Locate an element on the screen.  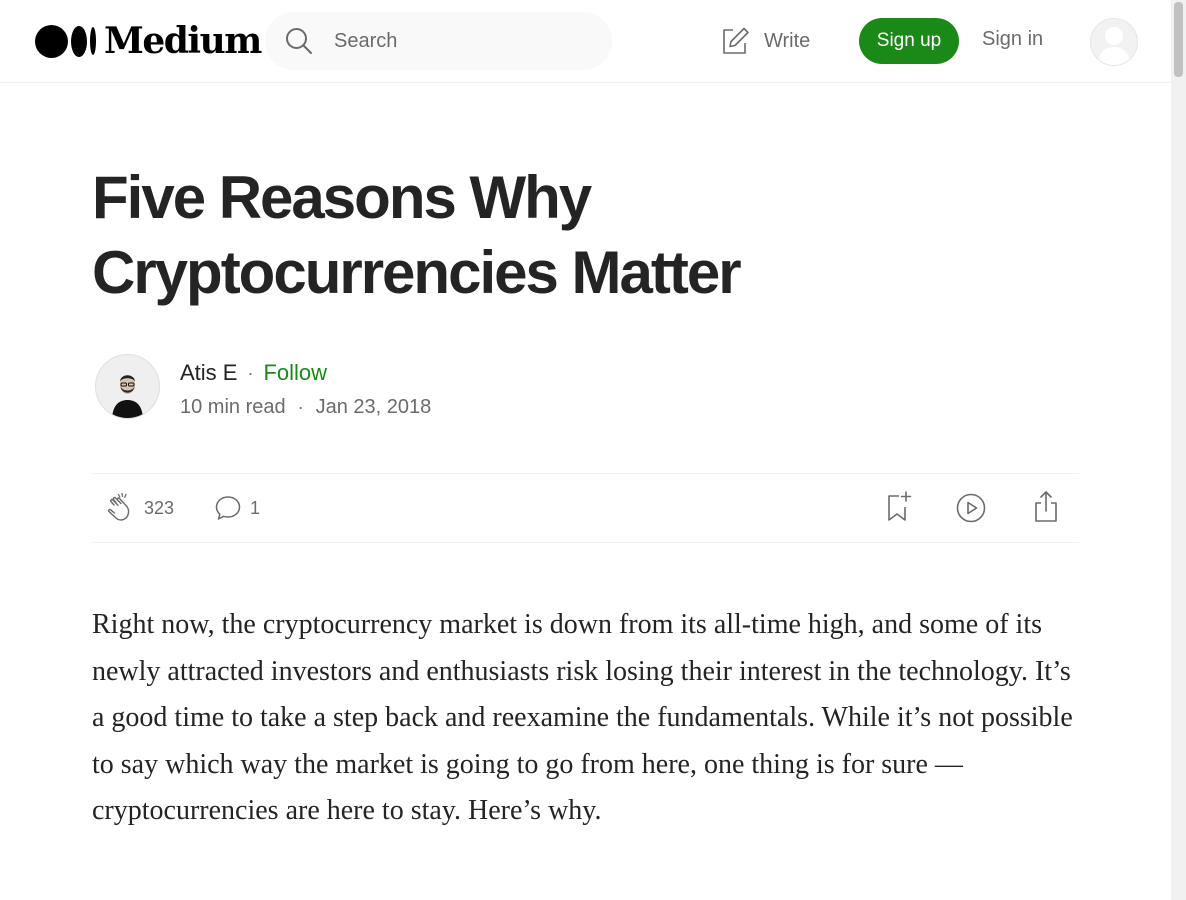
article-action-bar: 323 1 is located at coordinates (585, 508).